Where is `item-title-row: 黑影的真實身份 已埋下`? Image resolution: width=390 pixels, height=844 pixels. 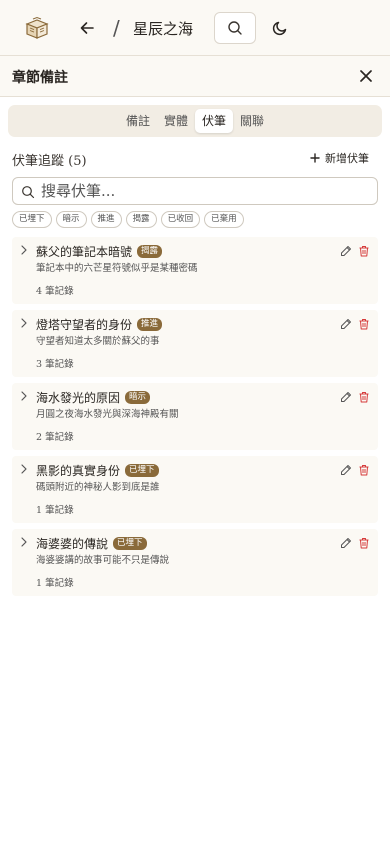 item-title-row: 黑影的真實身份 已埋下 is located at coordinates (97, 470).